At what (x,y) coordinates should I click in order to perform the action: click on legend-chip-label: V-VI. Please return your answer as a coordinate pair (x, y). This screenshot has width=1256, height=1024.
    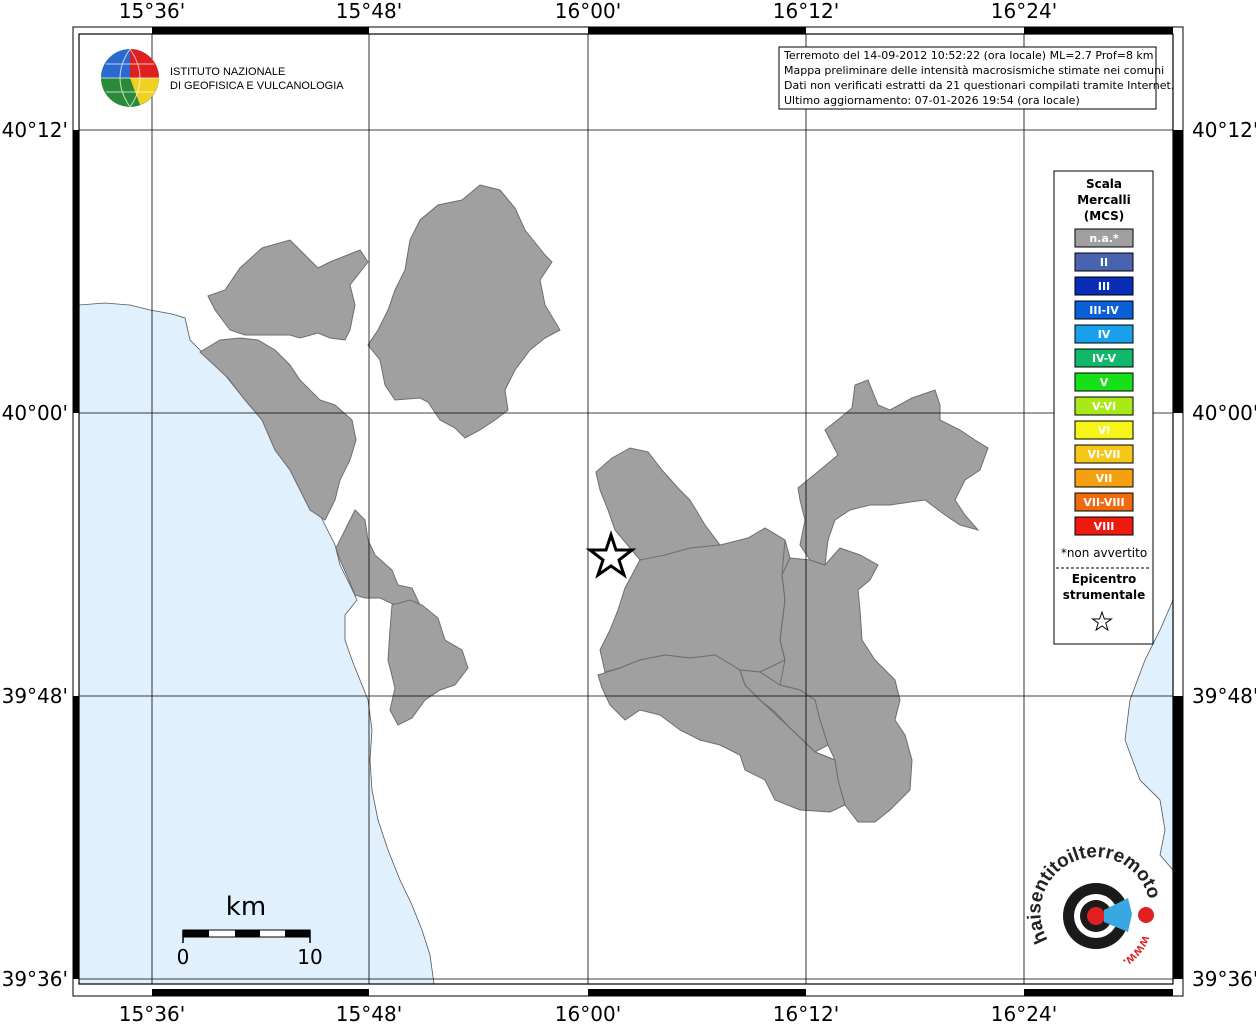
    Looking at the image, I should click on (1104, 406).